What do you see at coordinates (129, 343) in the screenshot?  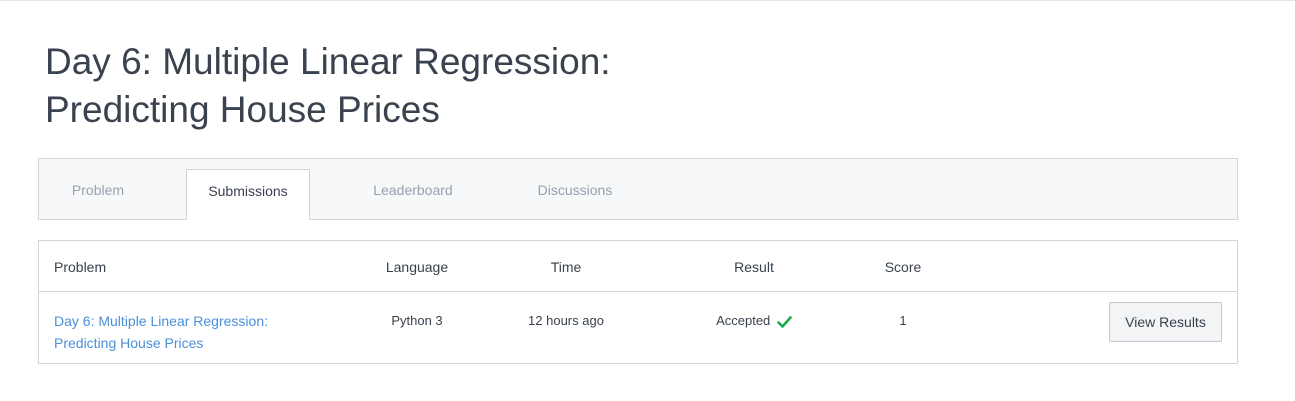 I see `problem-link-line-2: Predicting House Prices` at bounding box center [129, 343].